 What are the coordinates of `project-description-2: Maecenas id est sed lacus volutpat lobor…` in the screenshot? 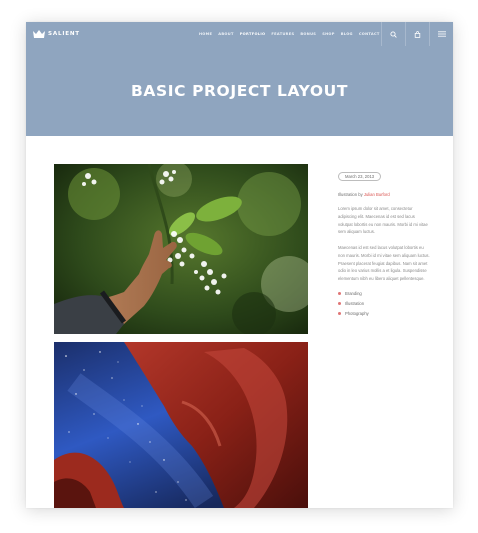 It's located at (384, 263).